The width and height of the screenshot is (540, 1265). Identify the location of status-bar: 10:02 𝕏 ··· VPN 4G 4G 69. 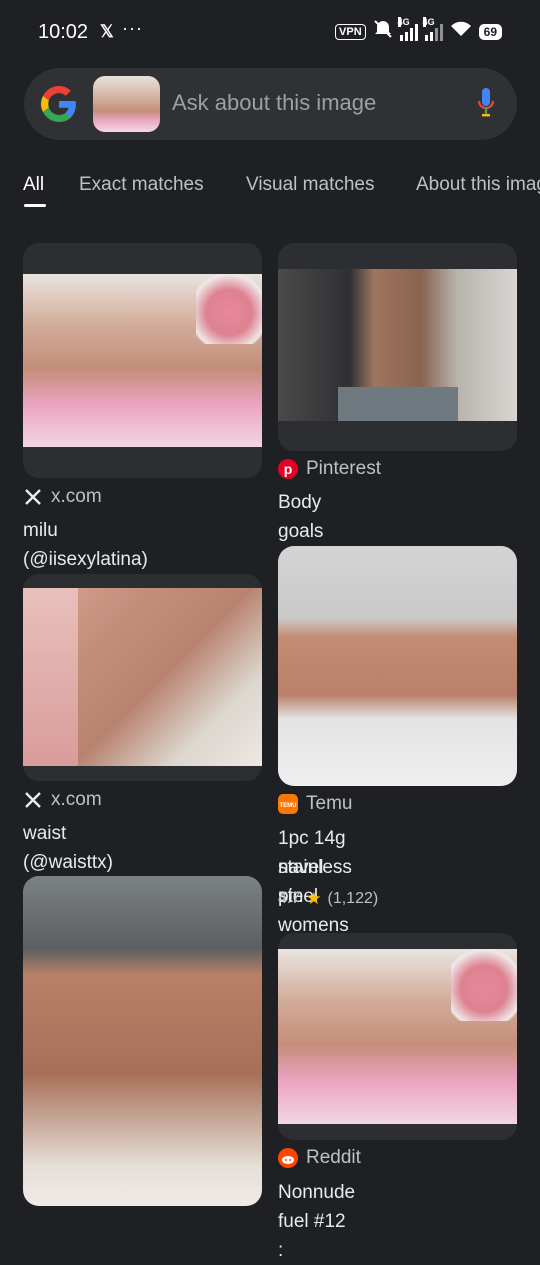
(270, 31).